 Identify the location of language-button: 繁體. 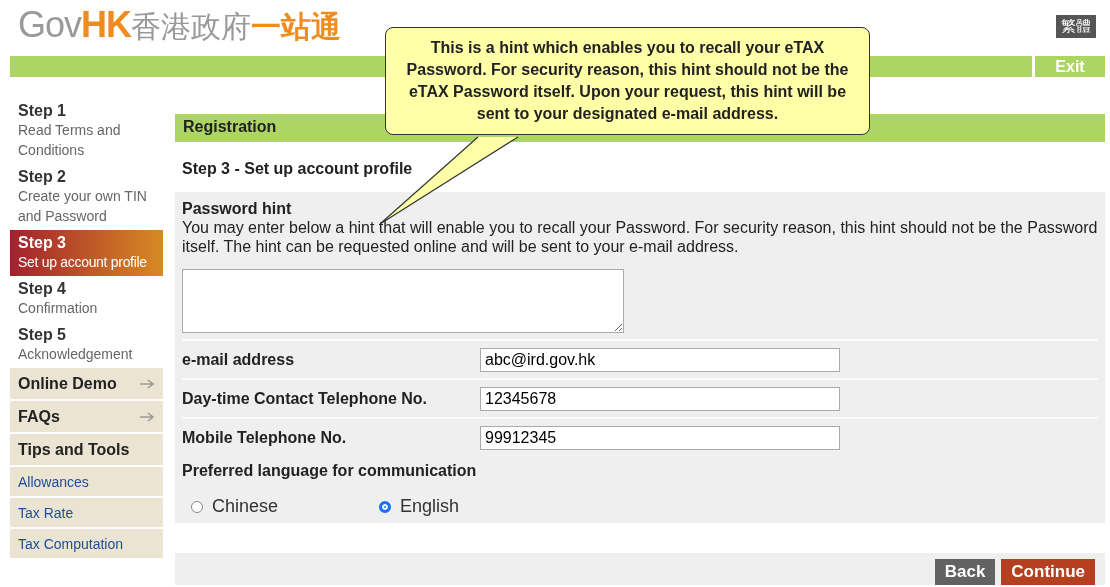
(1076, 26).